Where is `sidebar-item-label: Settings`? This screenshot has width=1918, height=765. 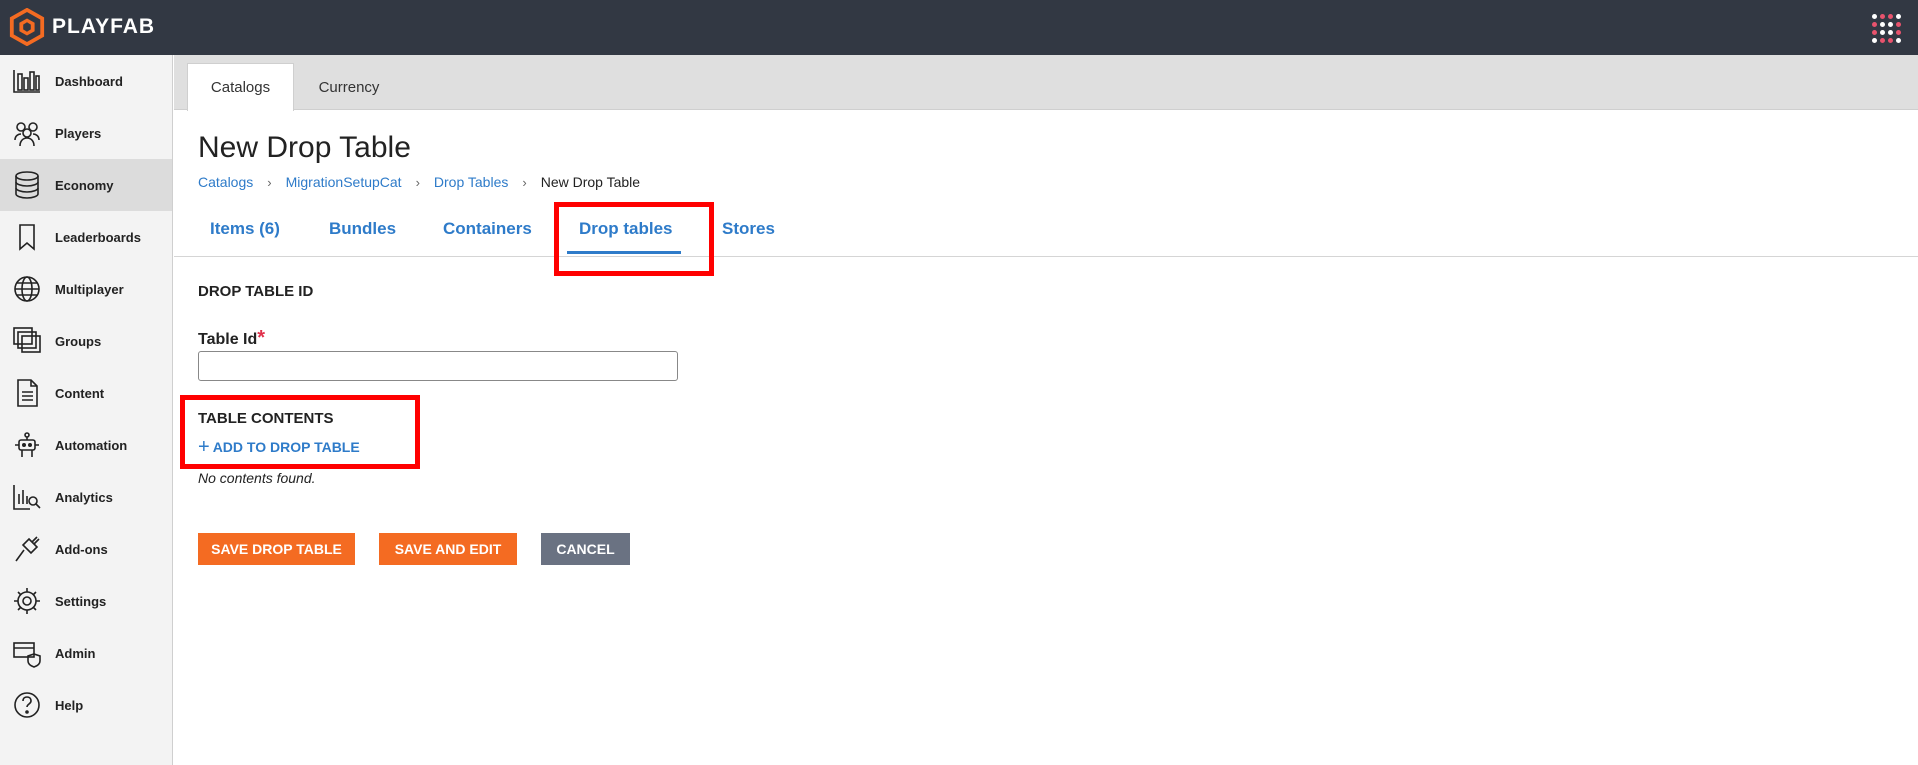 sidebar-item-label: Settings is located at coordinates (81, 601).